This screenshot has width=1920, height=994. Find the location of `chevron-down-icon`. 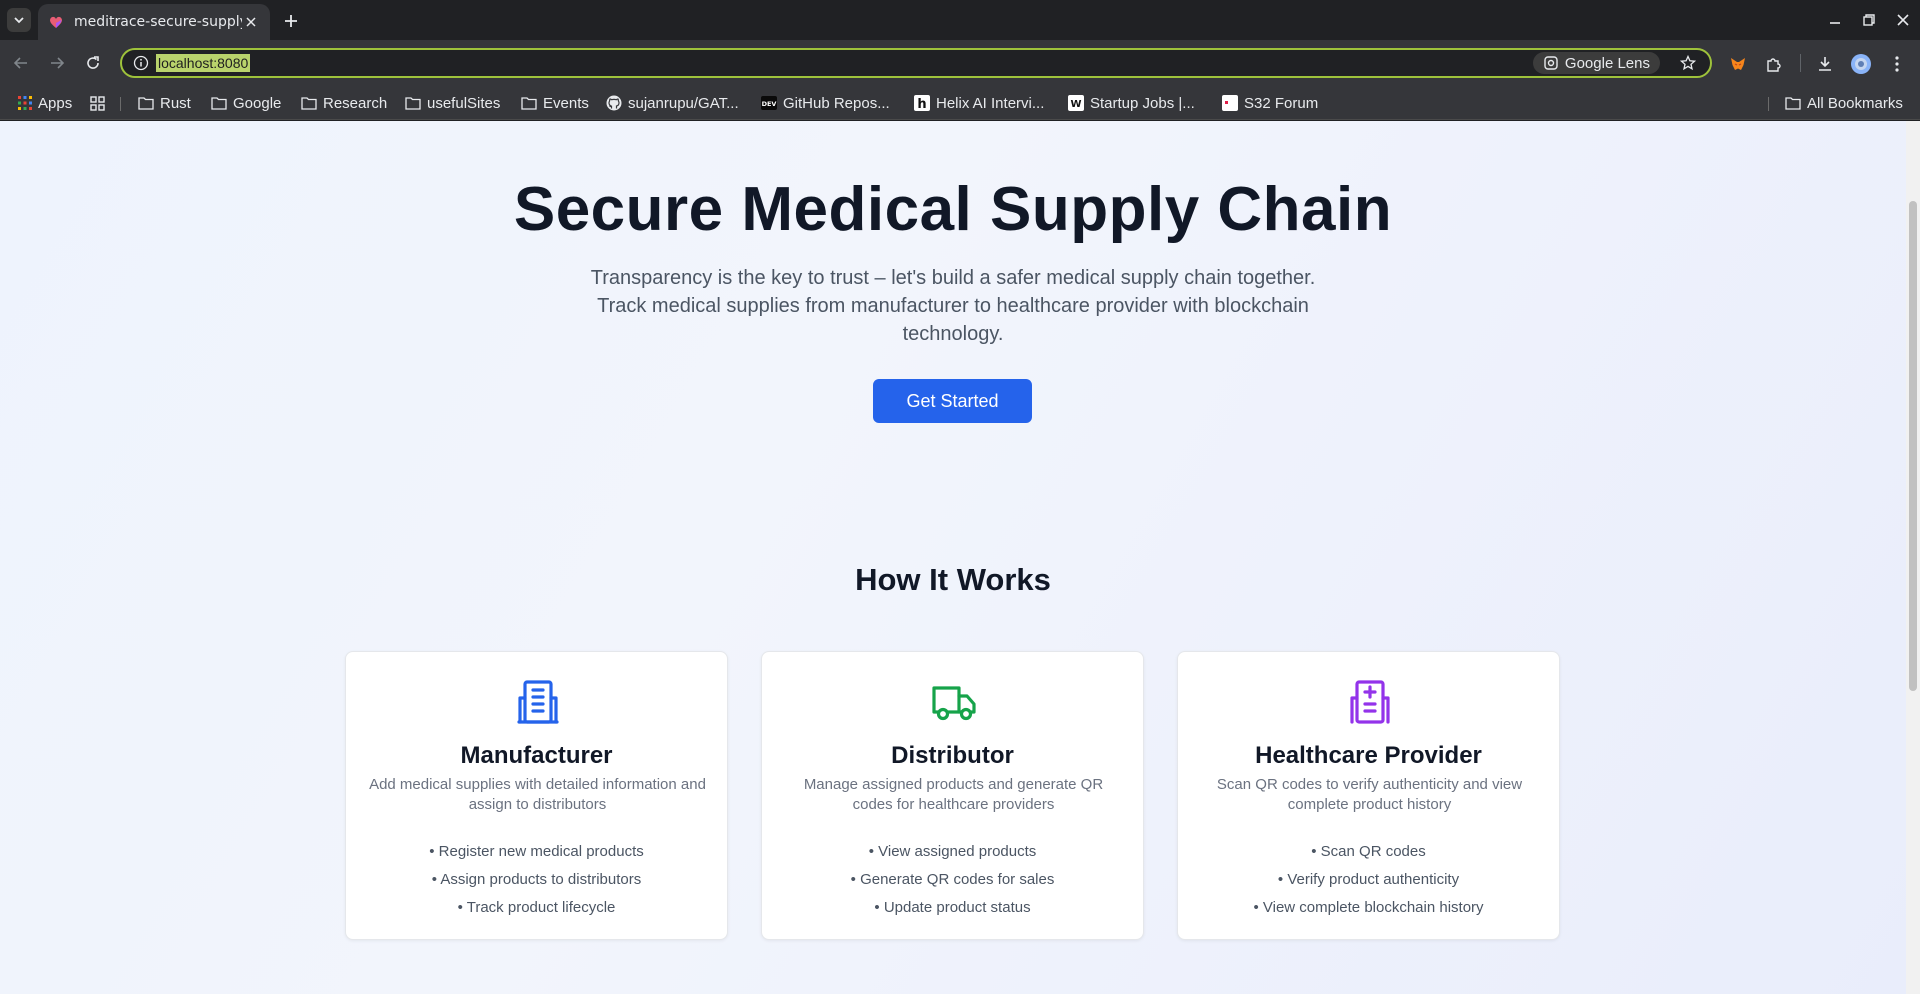

chevron-down-icon is located at coordinates (19, 20).